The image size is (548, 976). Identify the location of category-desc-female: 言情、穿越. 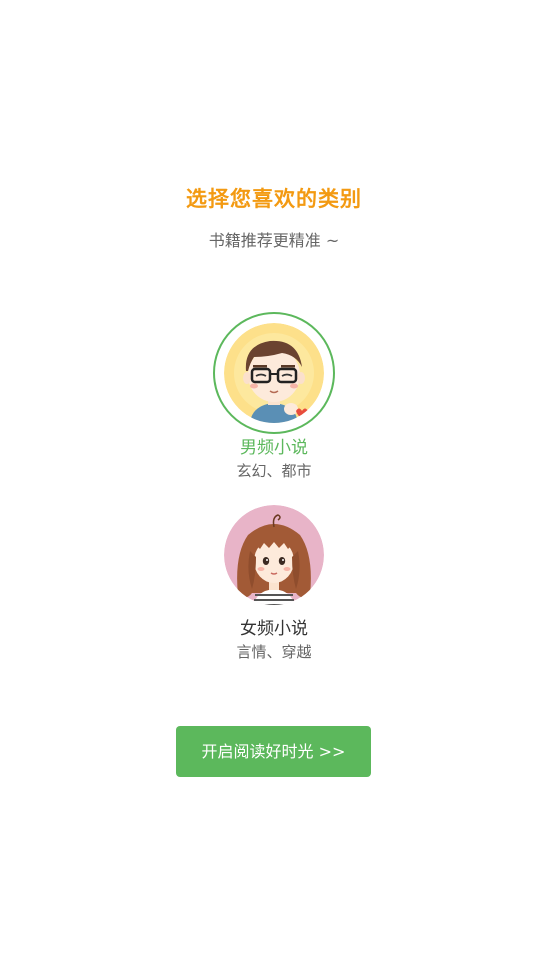
(274, 652).